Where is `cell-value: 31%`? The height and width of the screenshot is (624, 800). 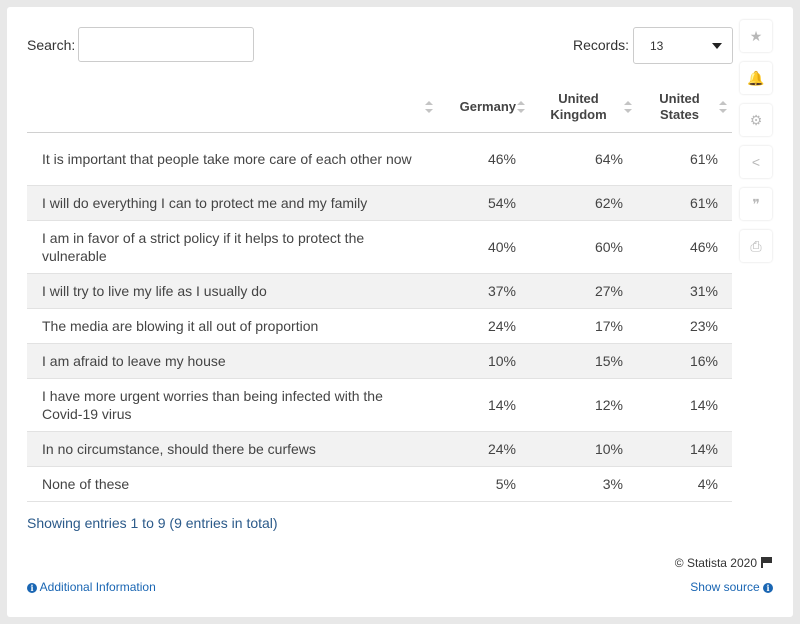
cell-value: 31% is located at coordinates (684, 291).